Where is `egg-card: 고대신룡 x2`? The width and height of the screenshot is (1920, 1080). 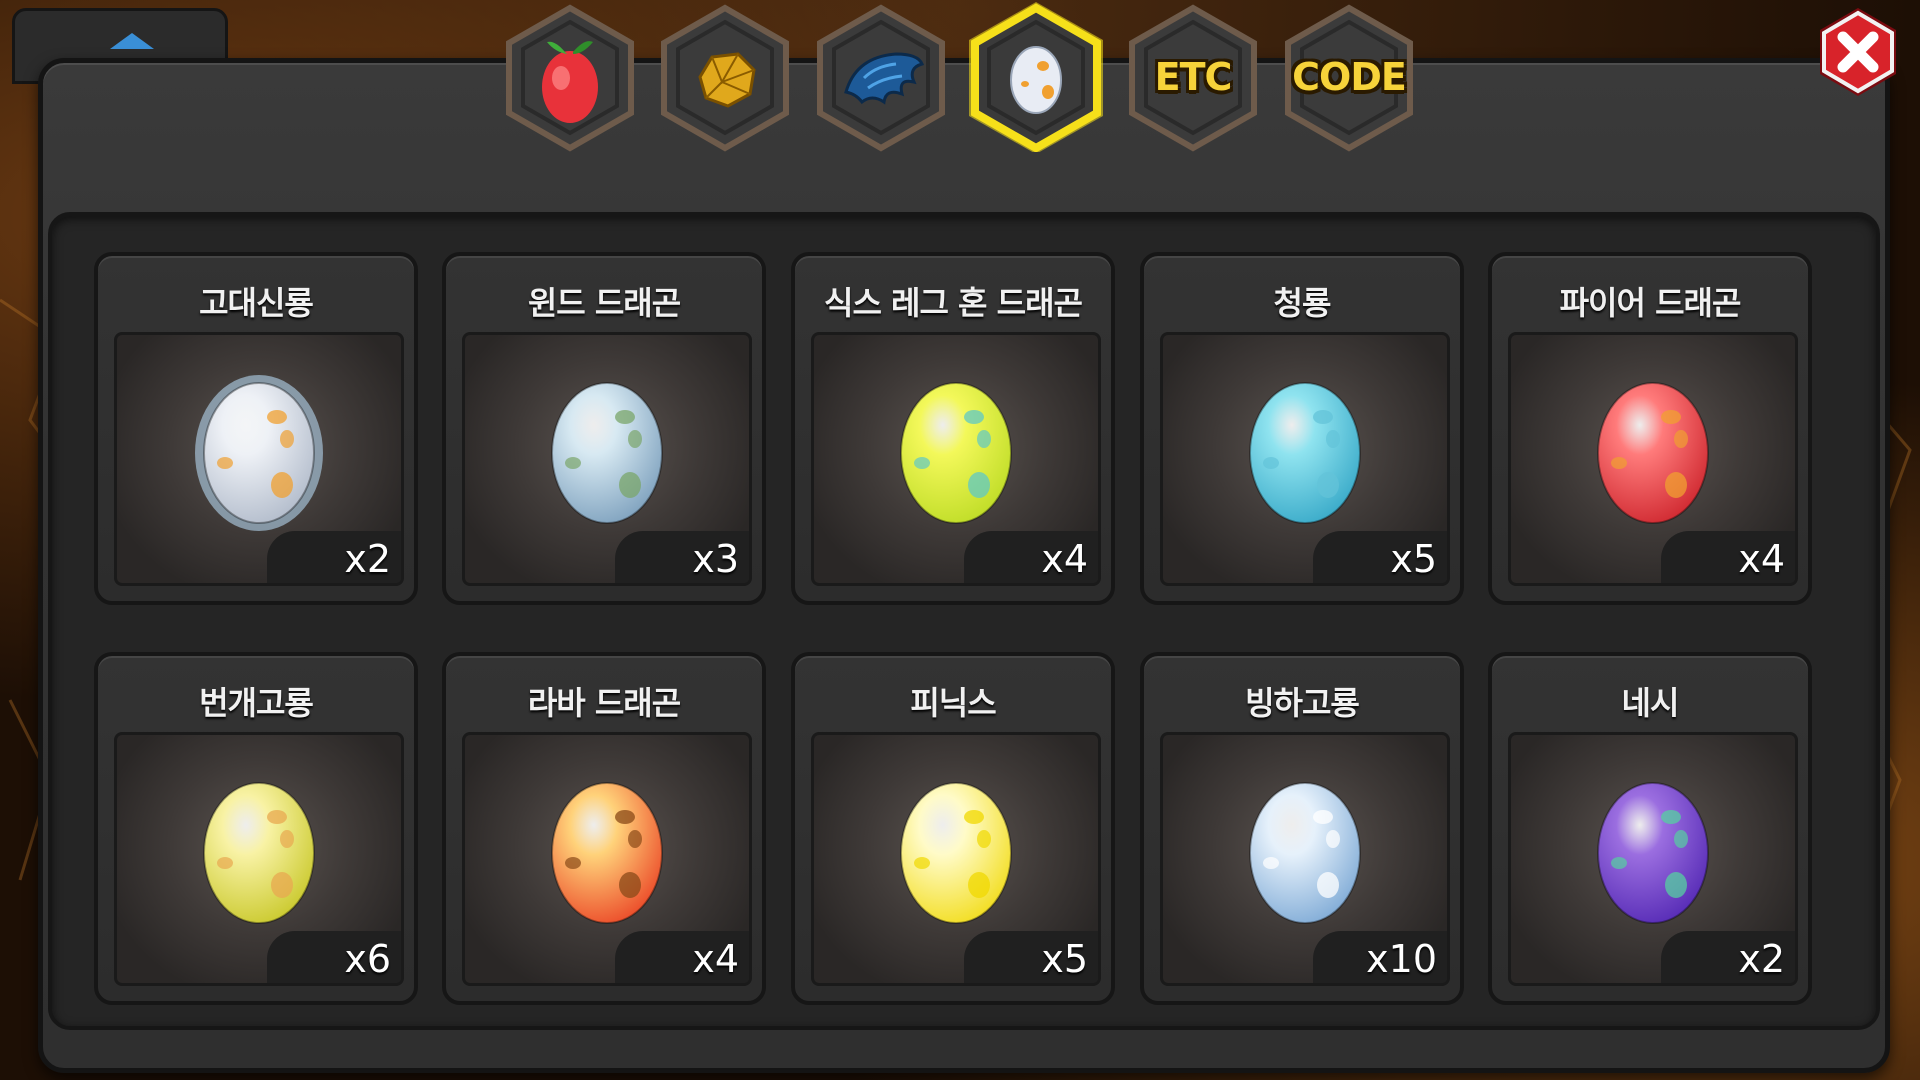 egg-card: 고대신룡 x2 is located at coordinates (256, 428).